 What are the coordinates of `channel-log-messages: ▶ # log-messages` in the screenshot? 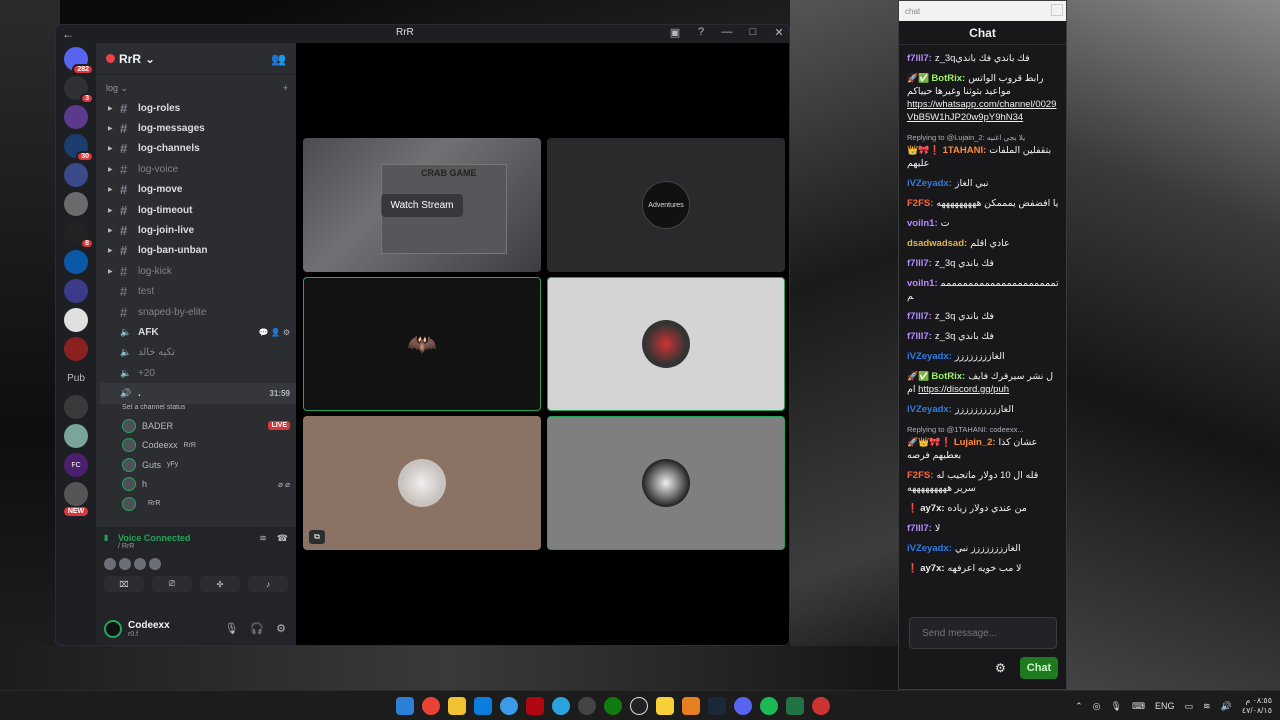 It's located at (198, 128).